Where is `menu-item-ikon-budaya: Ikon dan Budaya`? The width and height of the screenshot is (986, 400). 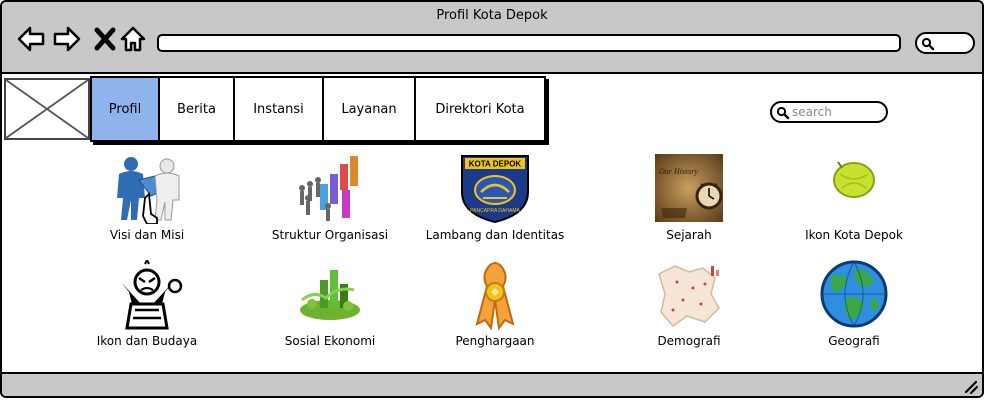
menu-item-ikon-budaya: Ikon dan Budaya is located at coordinates (147, 302).